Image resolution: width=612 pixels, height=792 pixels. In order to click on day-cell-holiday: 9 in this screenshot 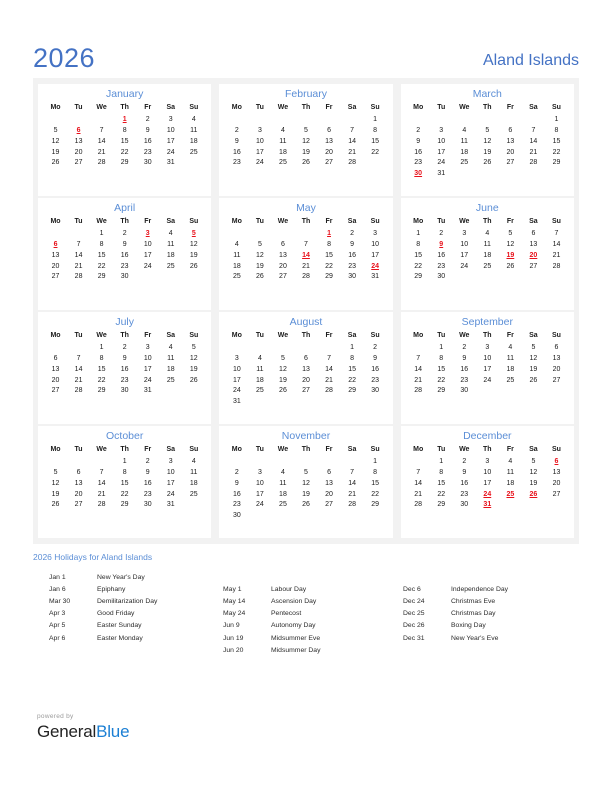, I will do `click(441, 244)`.